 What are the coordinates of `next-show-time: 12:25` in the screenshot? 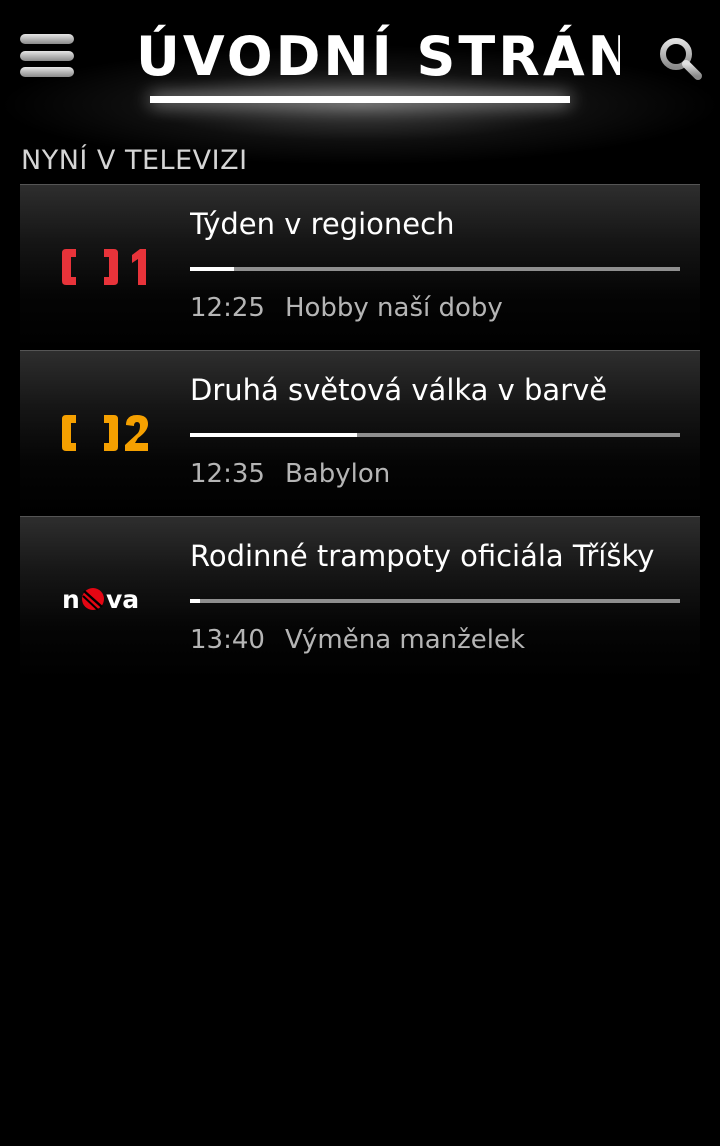 It's located at (227, 308).